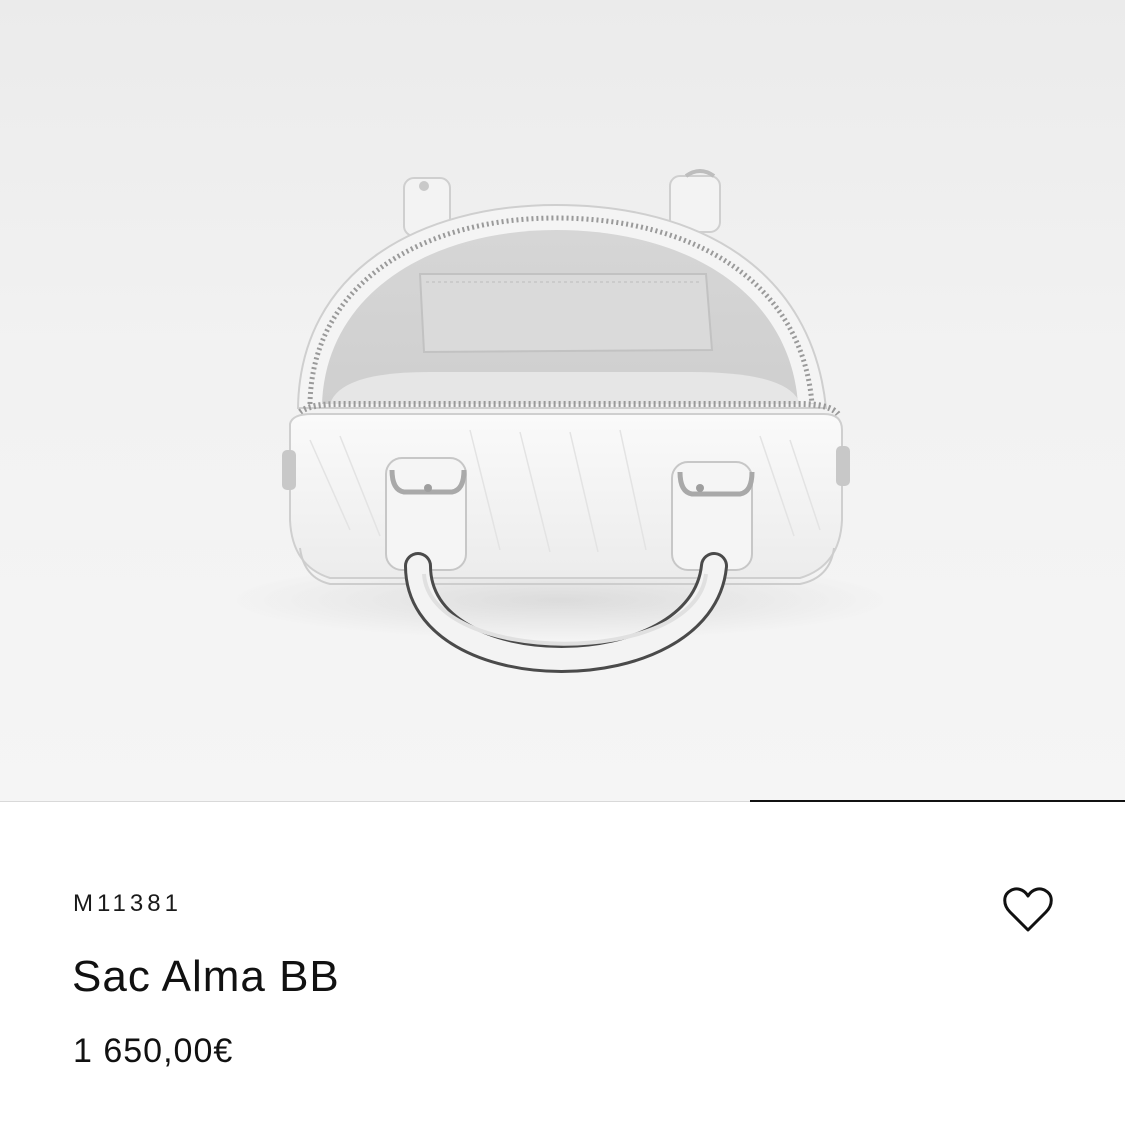  I want to click on product-title: Sac Alma BB, so click(206, 976).